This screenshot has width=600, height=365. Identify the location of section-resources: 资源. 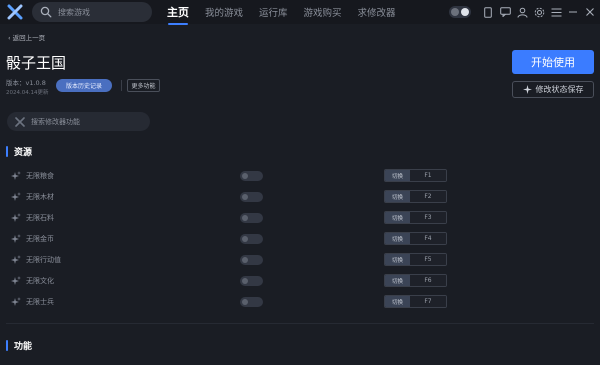
(19, 151).